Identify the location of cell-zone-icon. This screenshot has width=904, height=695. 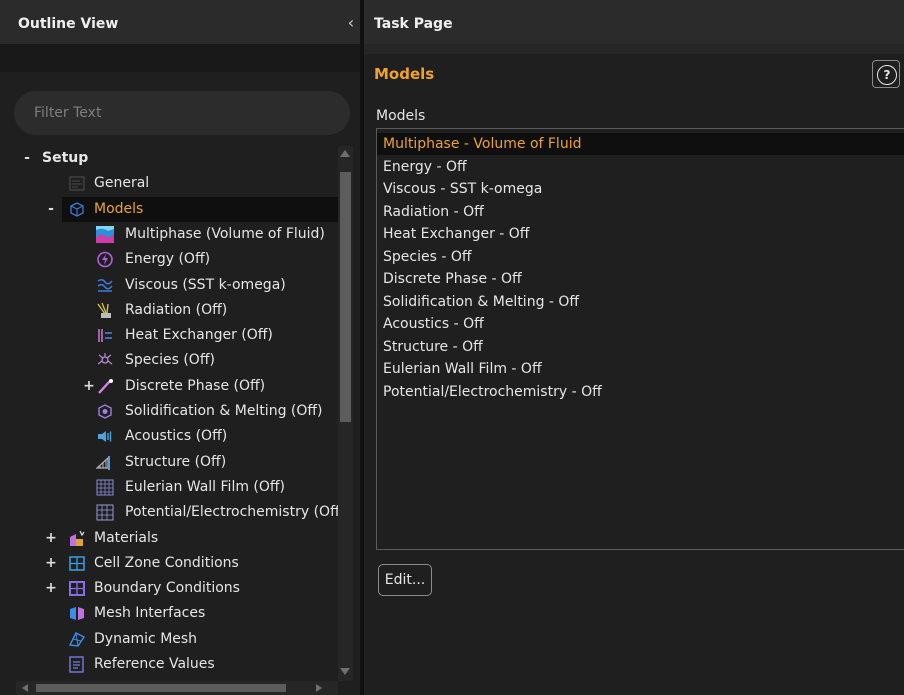
(77, 563).